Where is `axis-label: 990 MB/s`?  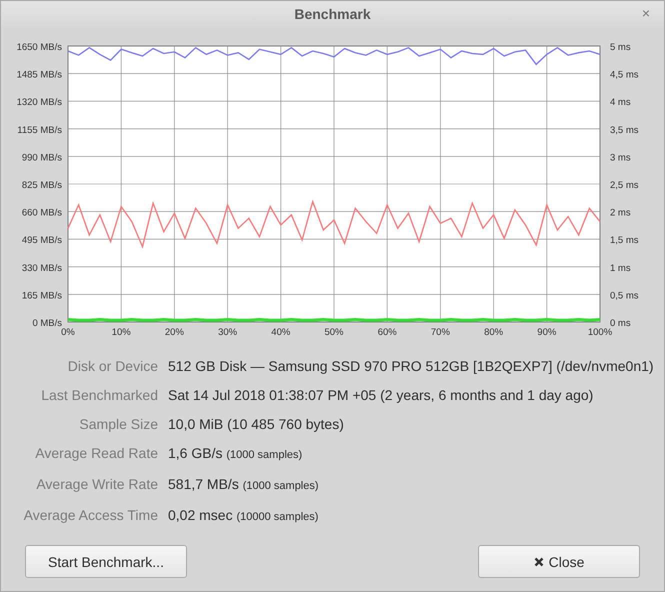
axis-label: 990 MB/s is located at coordinates (42, 158).